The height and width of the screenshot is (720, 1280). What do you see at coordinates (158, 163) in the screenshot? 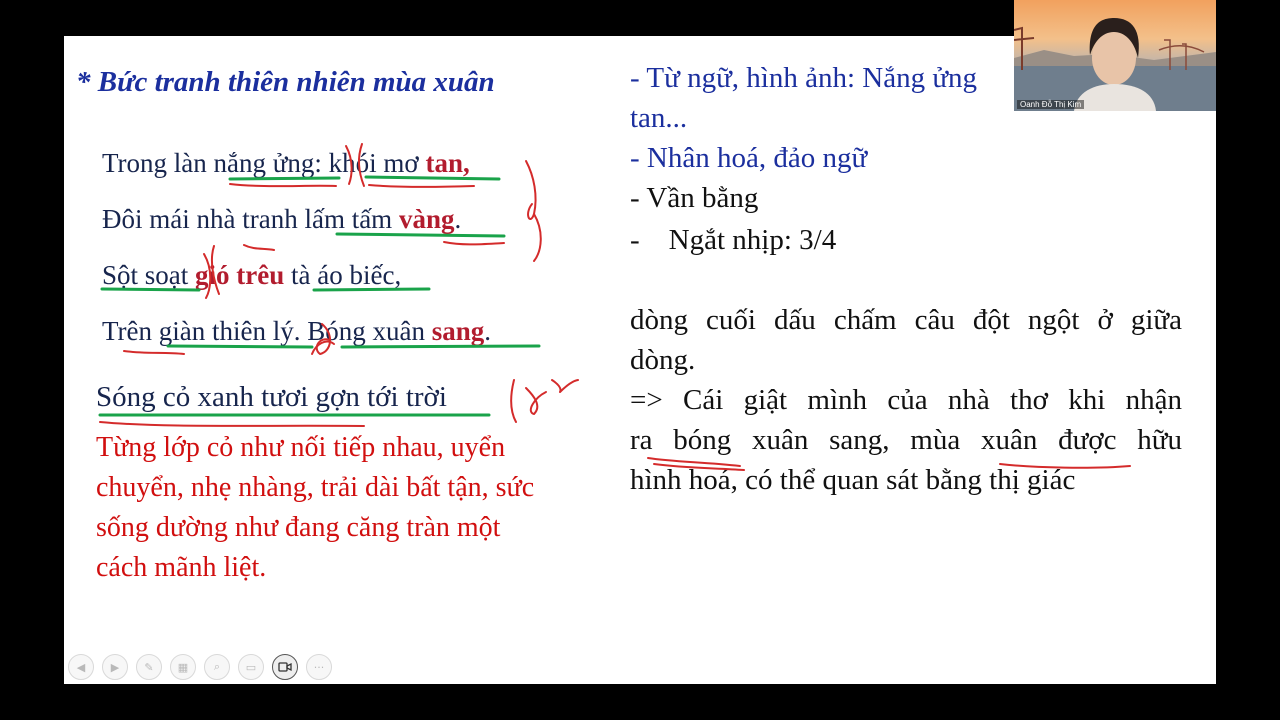
I see `poem-text: Trong làn` at bounding box center [158, 163].